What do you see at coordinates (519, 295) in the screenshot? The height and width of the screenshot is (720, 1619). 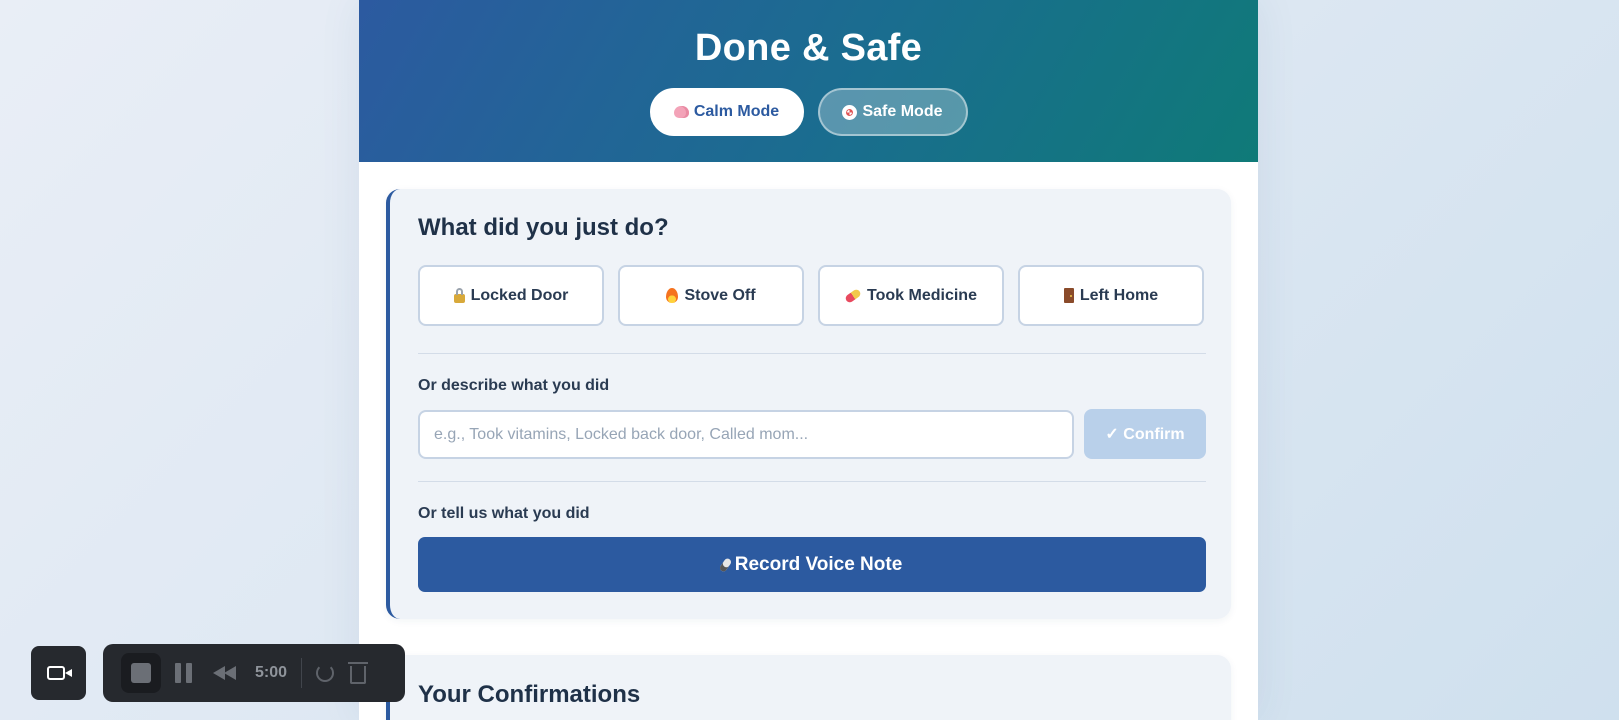 I see `quick-action-label: Locked Door` at bounding box center [519, 295].